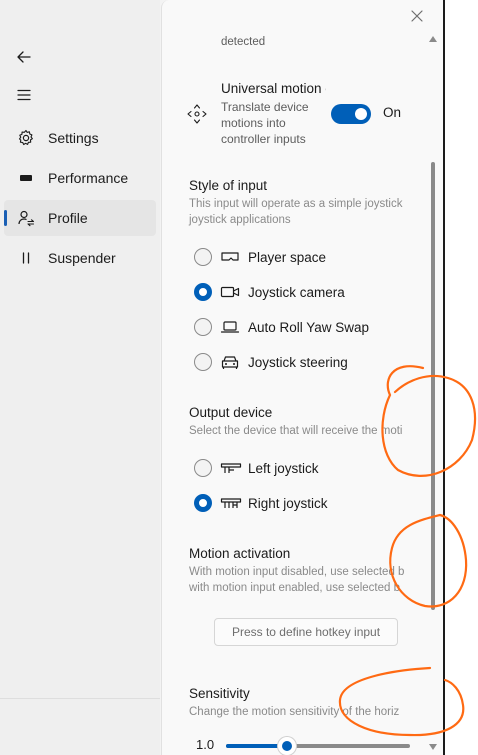 The width and height of the screenshot is (478, 755). I want to click on pause-icon, so click(26, 258).